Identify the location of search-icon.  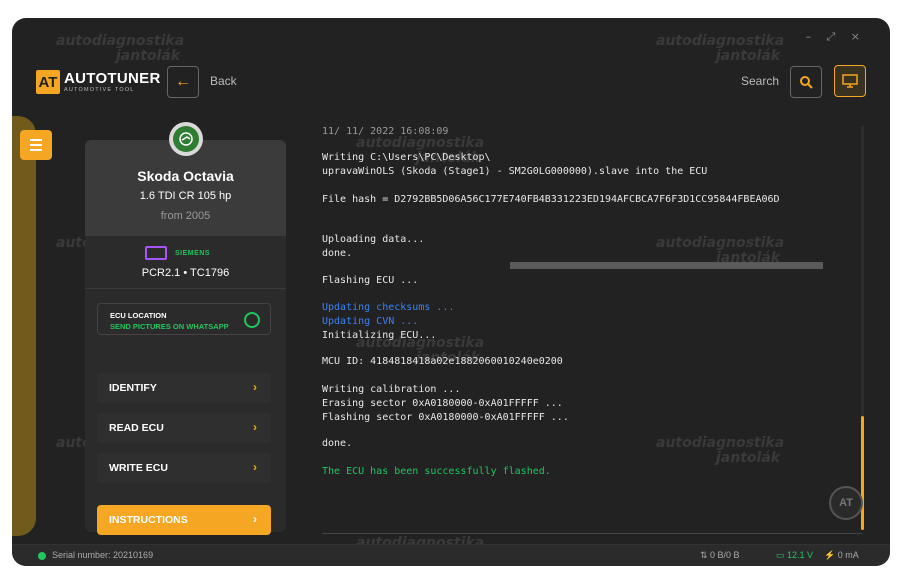
(806, 82).